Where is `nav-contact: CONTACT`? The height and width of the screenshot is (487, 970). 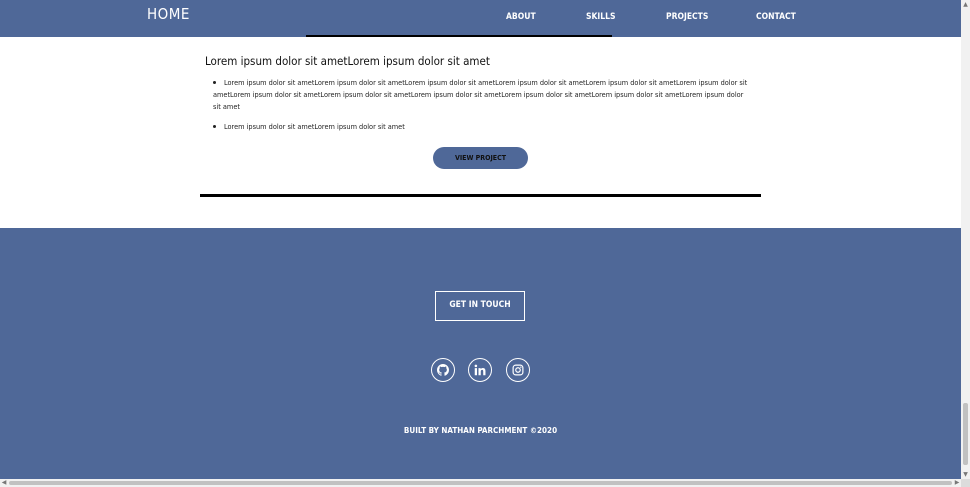
nav-contact: CONTACT is located at coordinates (776, 17).